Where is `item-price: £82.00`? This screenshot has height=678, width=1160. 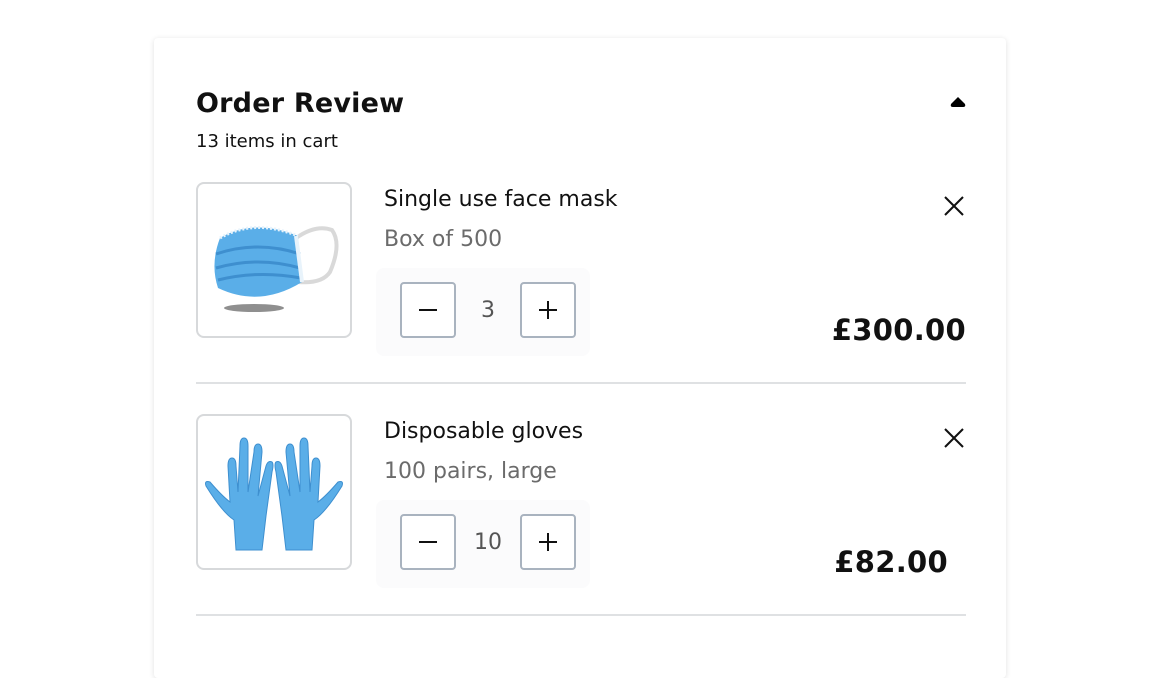
item-price: £82.00 is located at coordinates (891, 562).